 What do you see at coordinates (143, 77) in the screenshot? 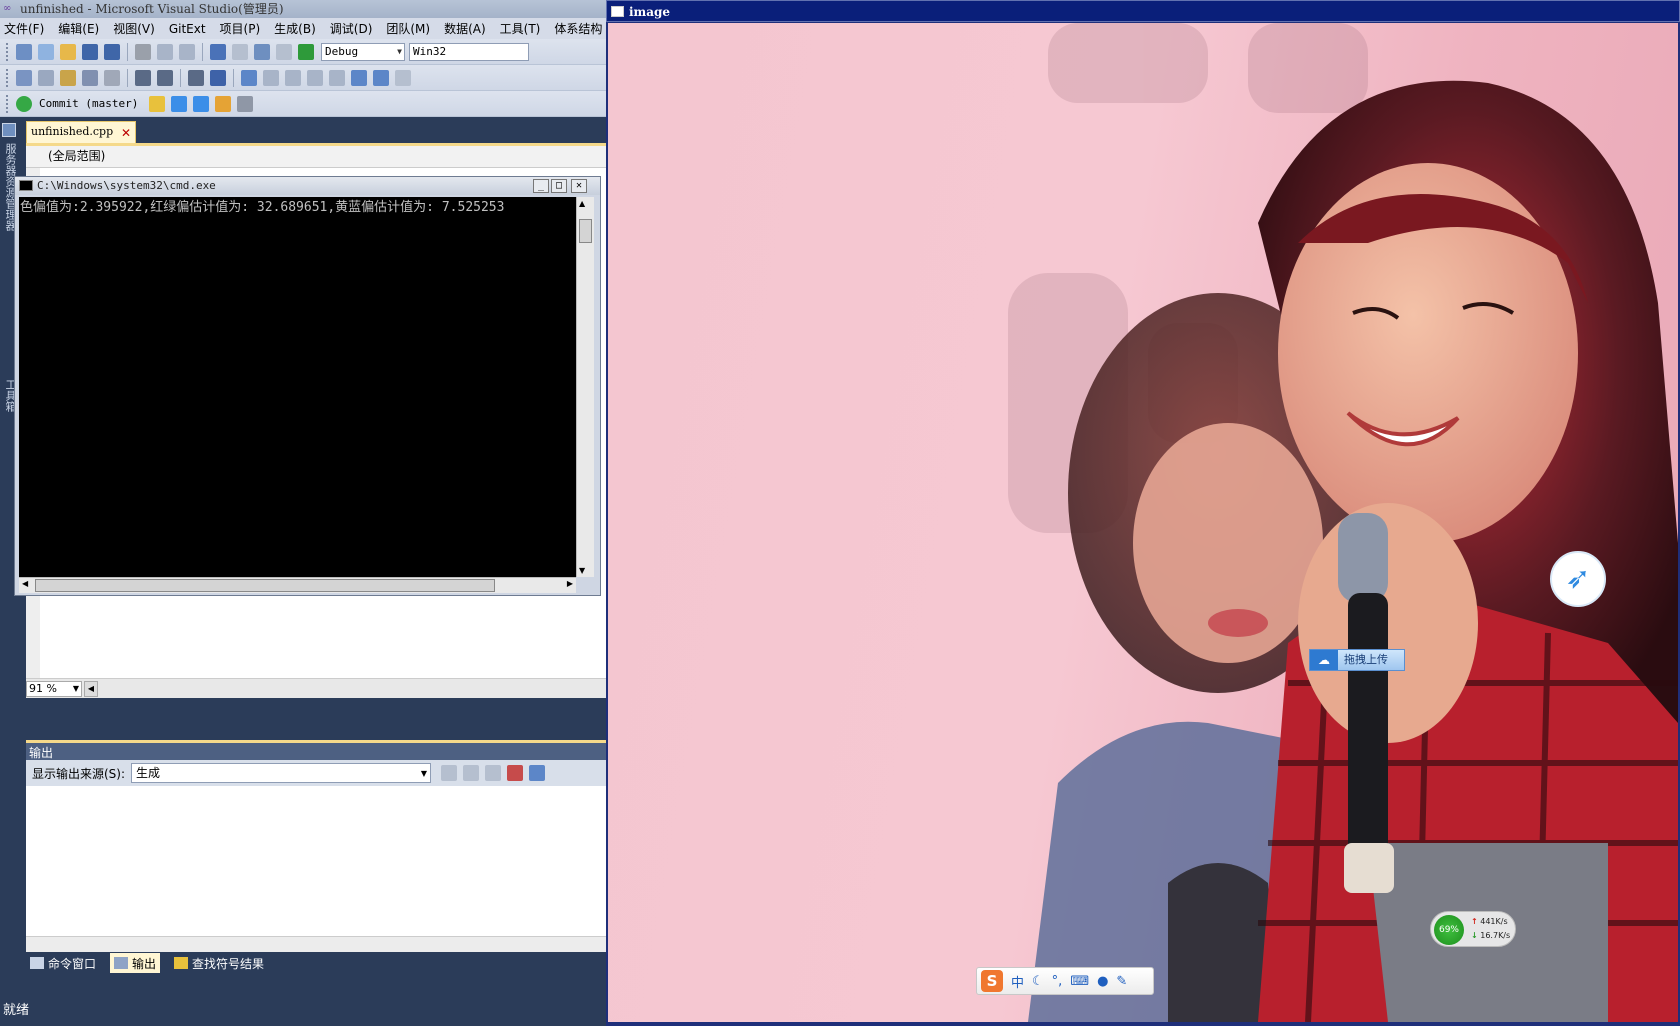
I see `decrease-indent-icon` at bounding box center [143, 77].